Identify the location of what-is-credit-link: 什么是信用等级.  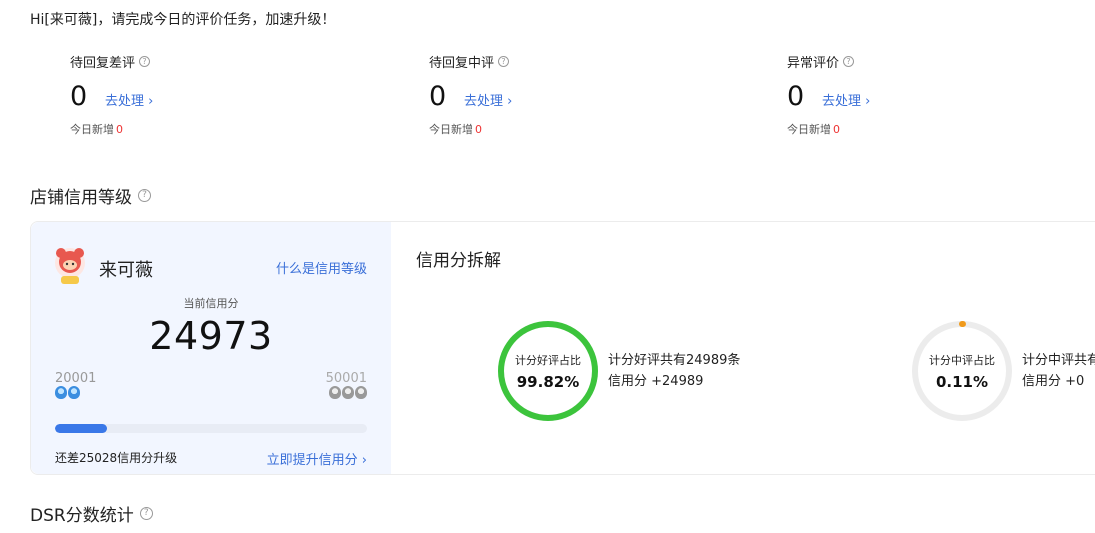
(321, 267).